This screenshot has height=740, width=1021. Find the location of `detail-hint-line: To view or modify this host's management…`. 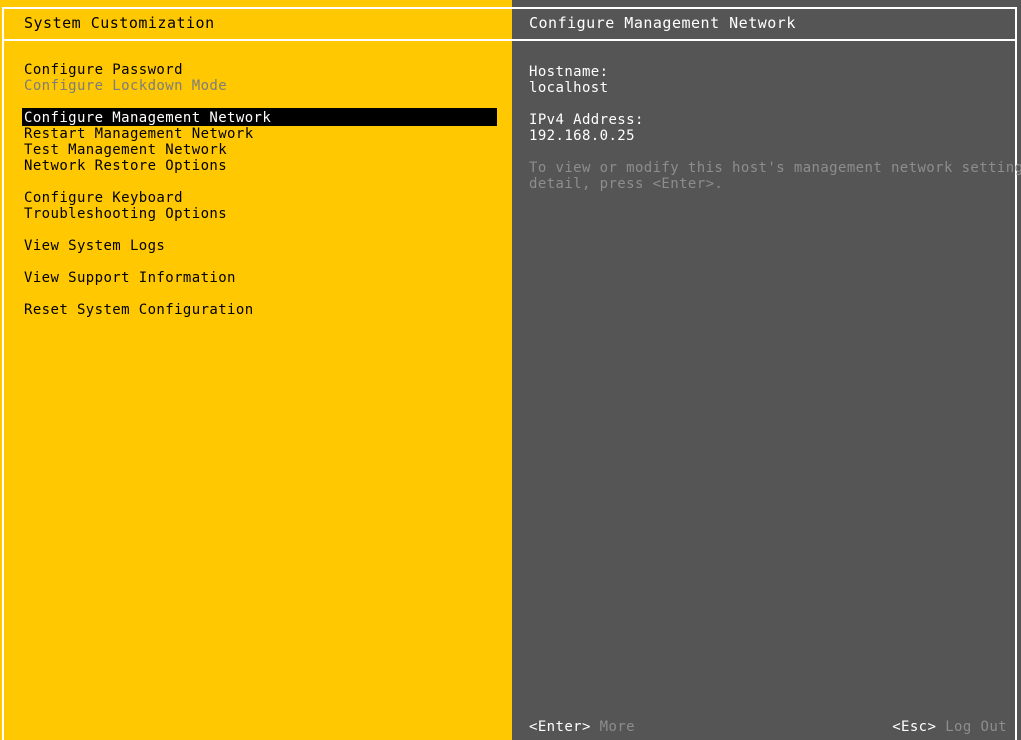

detail-hint-line: To view or modify this host's management… is located at coordinates (775, 168).